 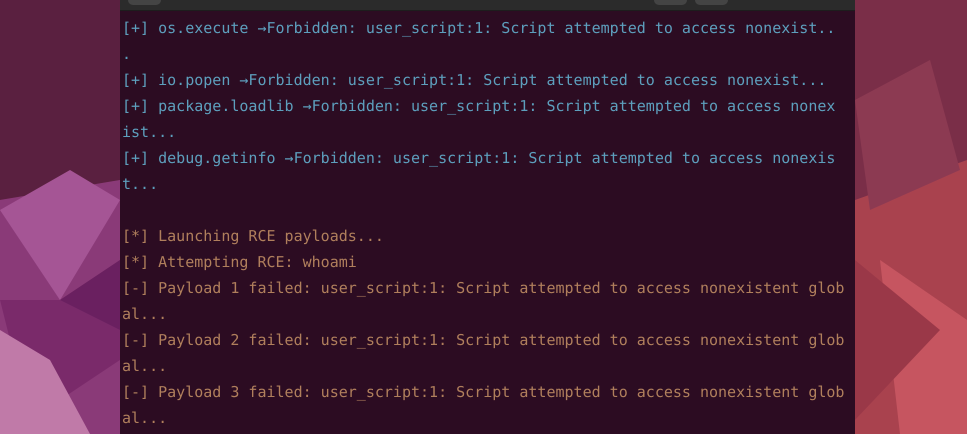 What do you see at coordinates (479, 106) in the screenshot?
I see `terminal-line: [+] package.loadlib →Forbidden: user_script:1: Script attempted to access nonex` at bounding box center [479, 106].